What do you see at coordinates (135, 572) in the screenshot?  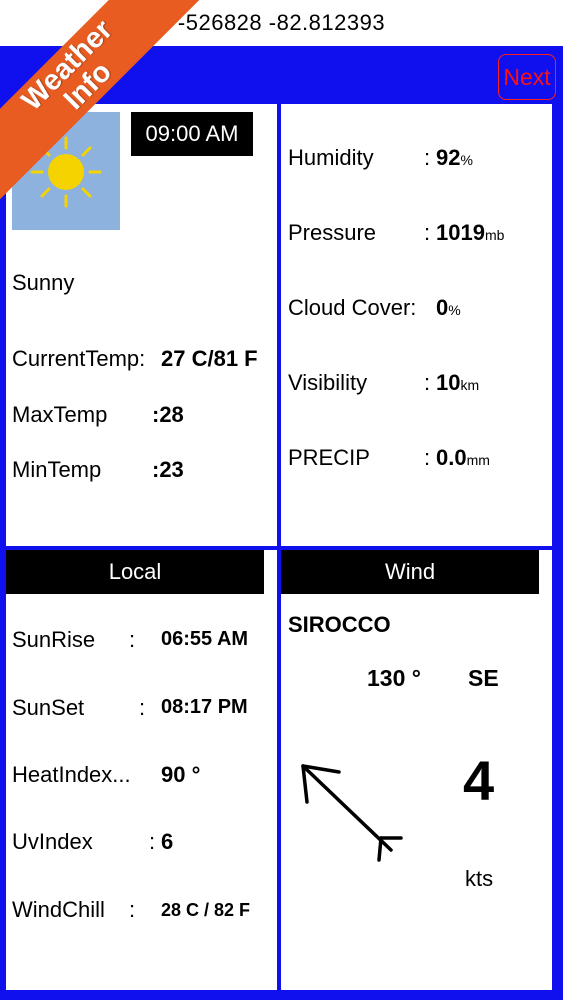 I see `local-header: Local` at bounding box center [135, 572].